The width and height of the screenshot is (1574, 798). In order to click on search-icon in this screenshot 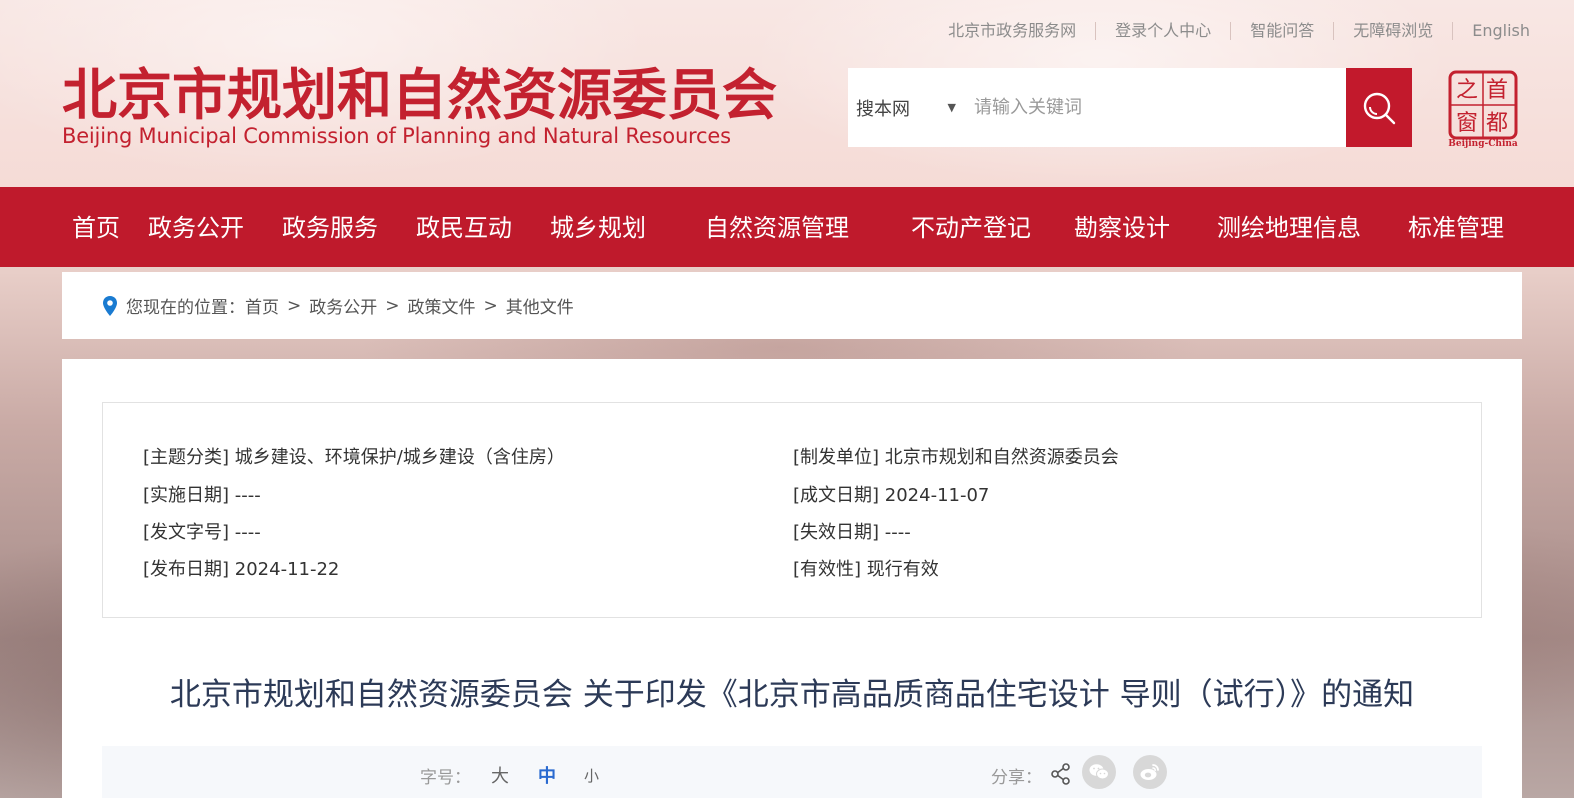, I will do `click(1379, 108)`.